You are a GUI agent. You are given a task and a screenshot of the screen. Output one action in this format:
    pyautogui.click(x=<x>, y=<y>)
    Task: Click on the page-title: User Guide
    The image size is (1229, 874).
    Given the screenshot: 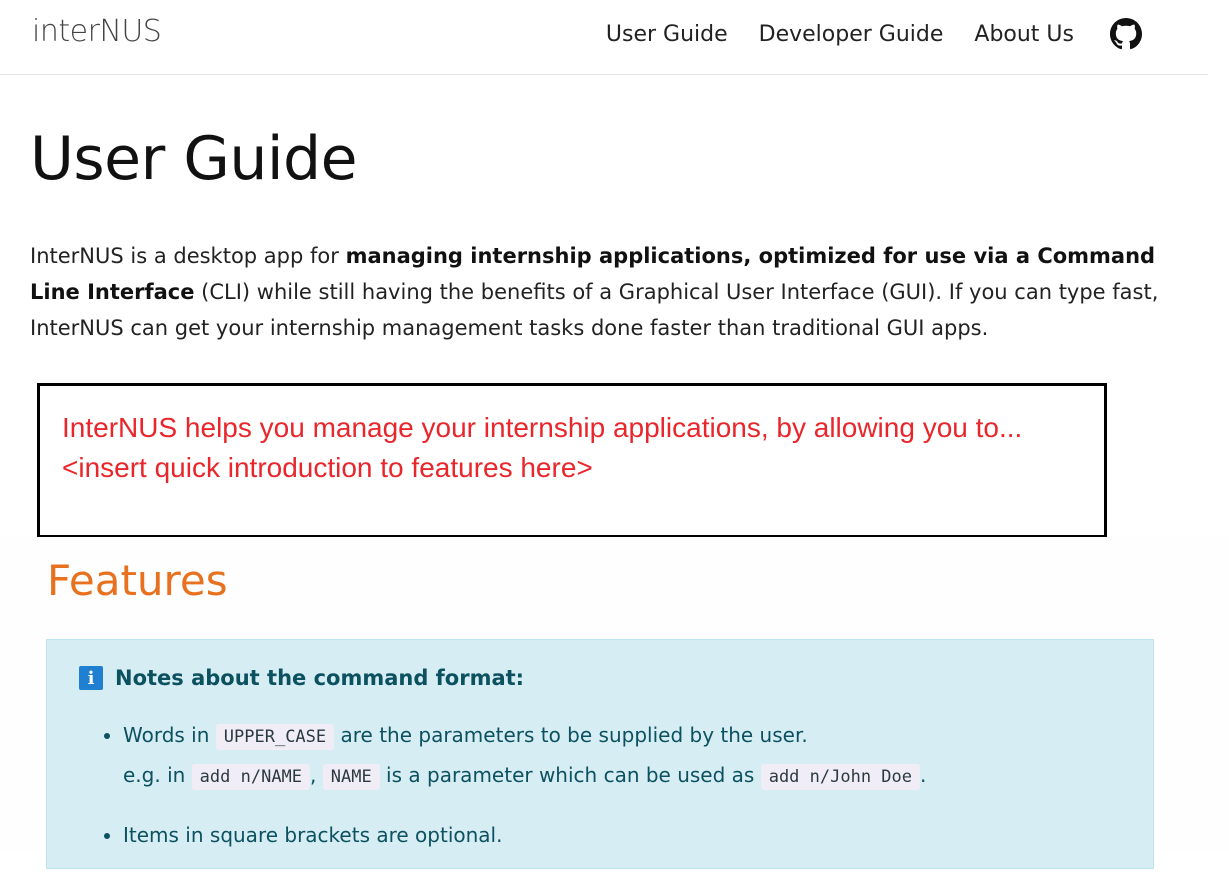 What is the action you would take?
    pyautogui.click(x=194, y=159)
    